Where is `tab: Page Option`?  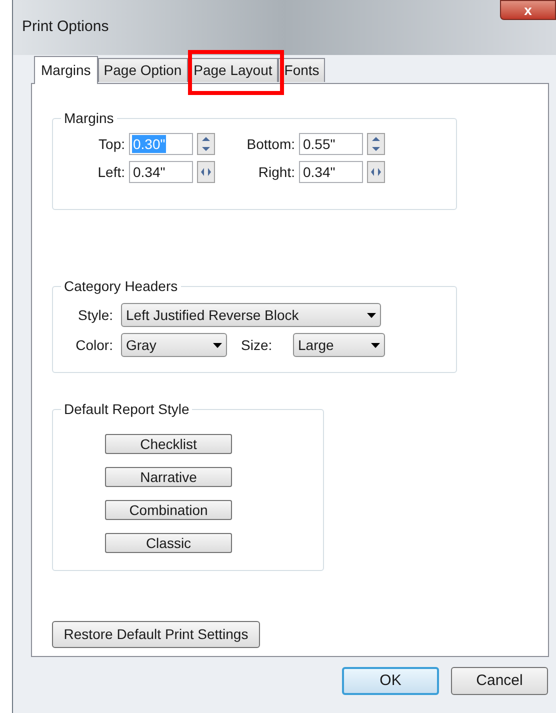 tab: Page Option is located at coordinates (143, 70).